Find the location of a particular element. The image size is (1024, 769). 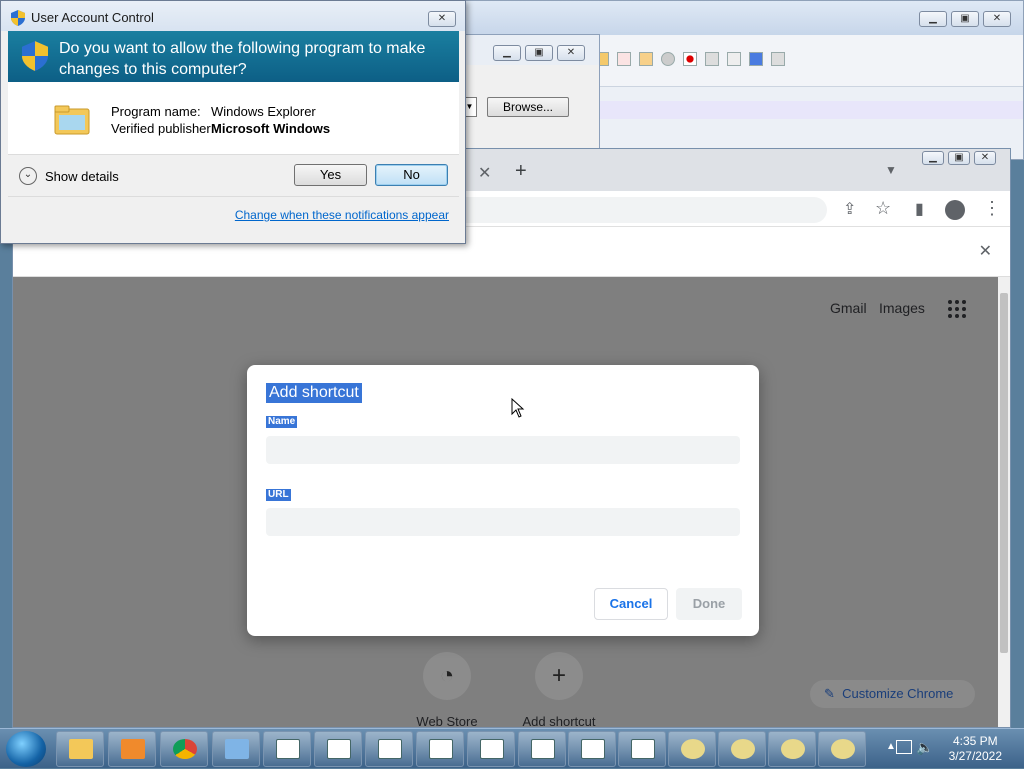

recorder-toolbar is located at coordinates (690, 59).